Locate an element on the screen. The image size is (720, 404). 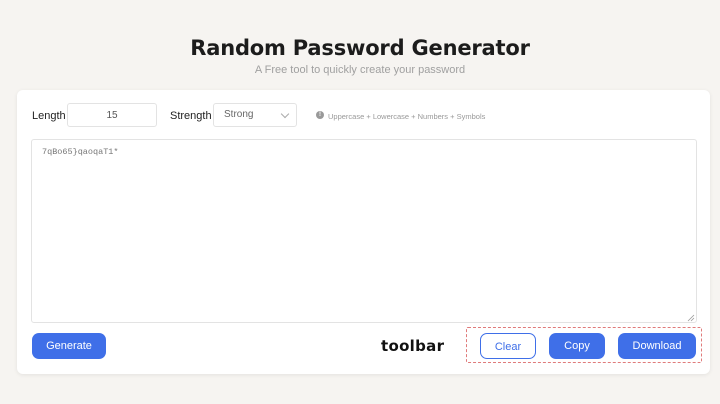
toolbar-label: toolbar is located at coordinates (413, 346).